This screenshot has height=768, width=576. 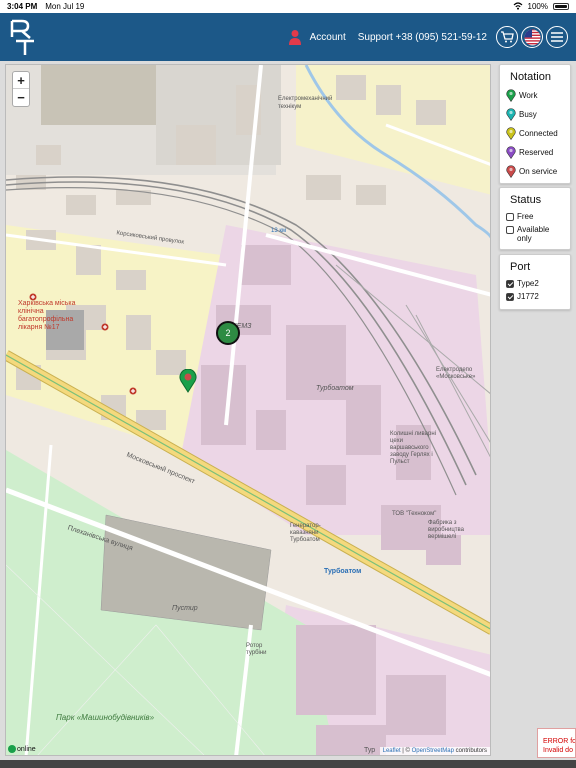 What do you see at coordinates (537, 6) in the screenshot?
I see `battery-percent: 100%` at bounding box center [537, 6].